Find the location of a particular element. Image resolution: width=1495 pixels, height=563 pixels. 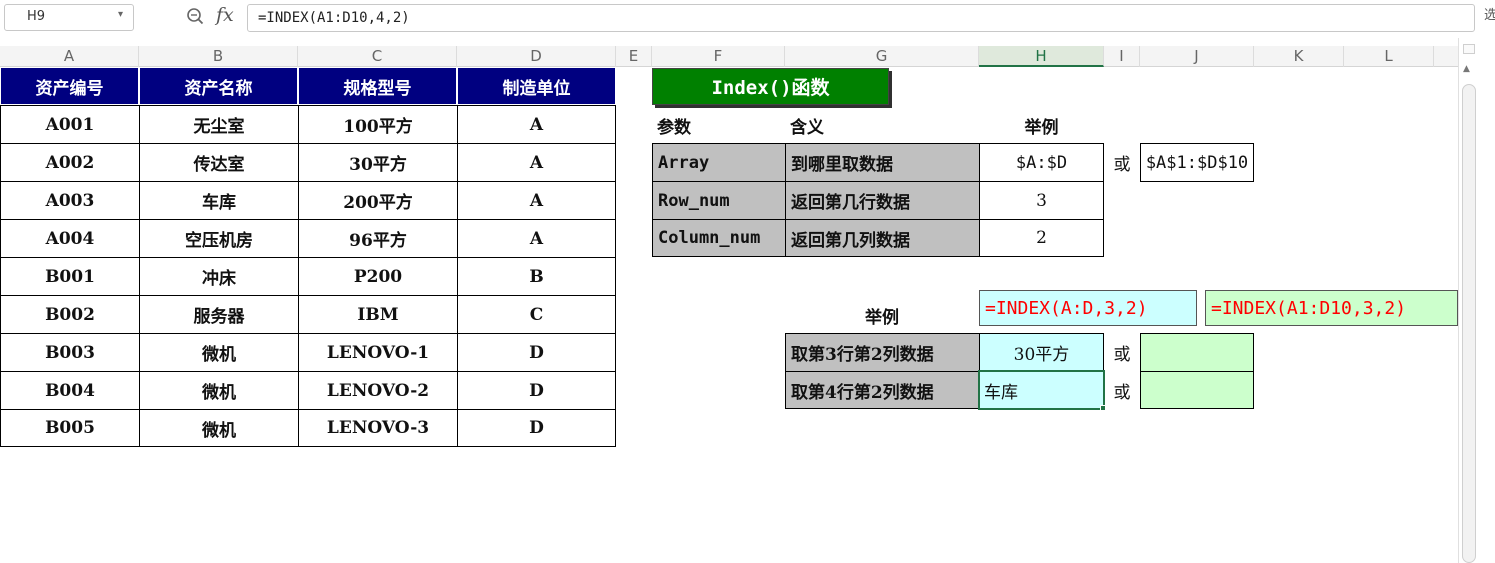

selected-cell-h9: 车库 is located at coordinates (1041, 390).